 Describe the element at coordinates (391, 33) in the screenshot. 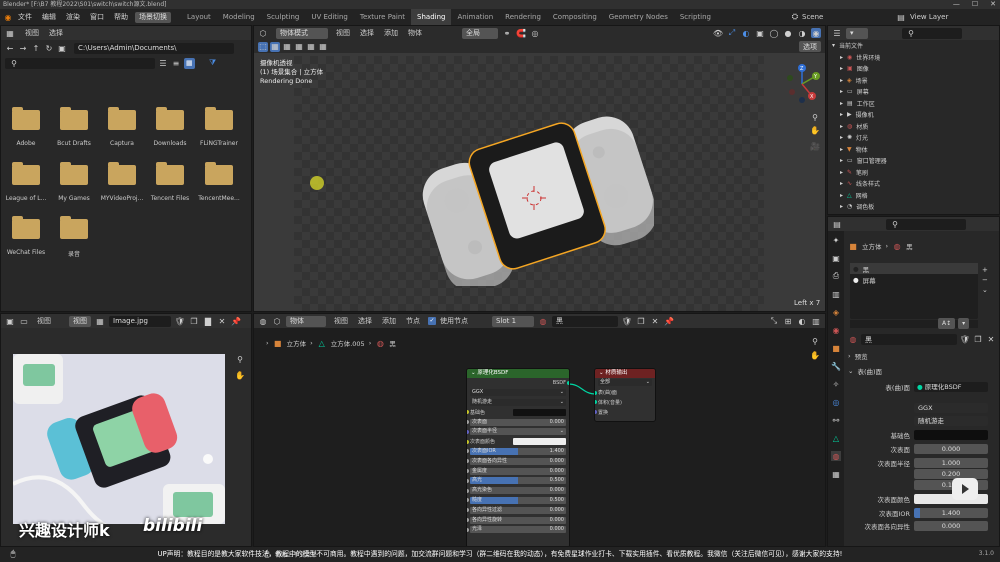

I see `viewport-menu-add: 添加` at that location.